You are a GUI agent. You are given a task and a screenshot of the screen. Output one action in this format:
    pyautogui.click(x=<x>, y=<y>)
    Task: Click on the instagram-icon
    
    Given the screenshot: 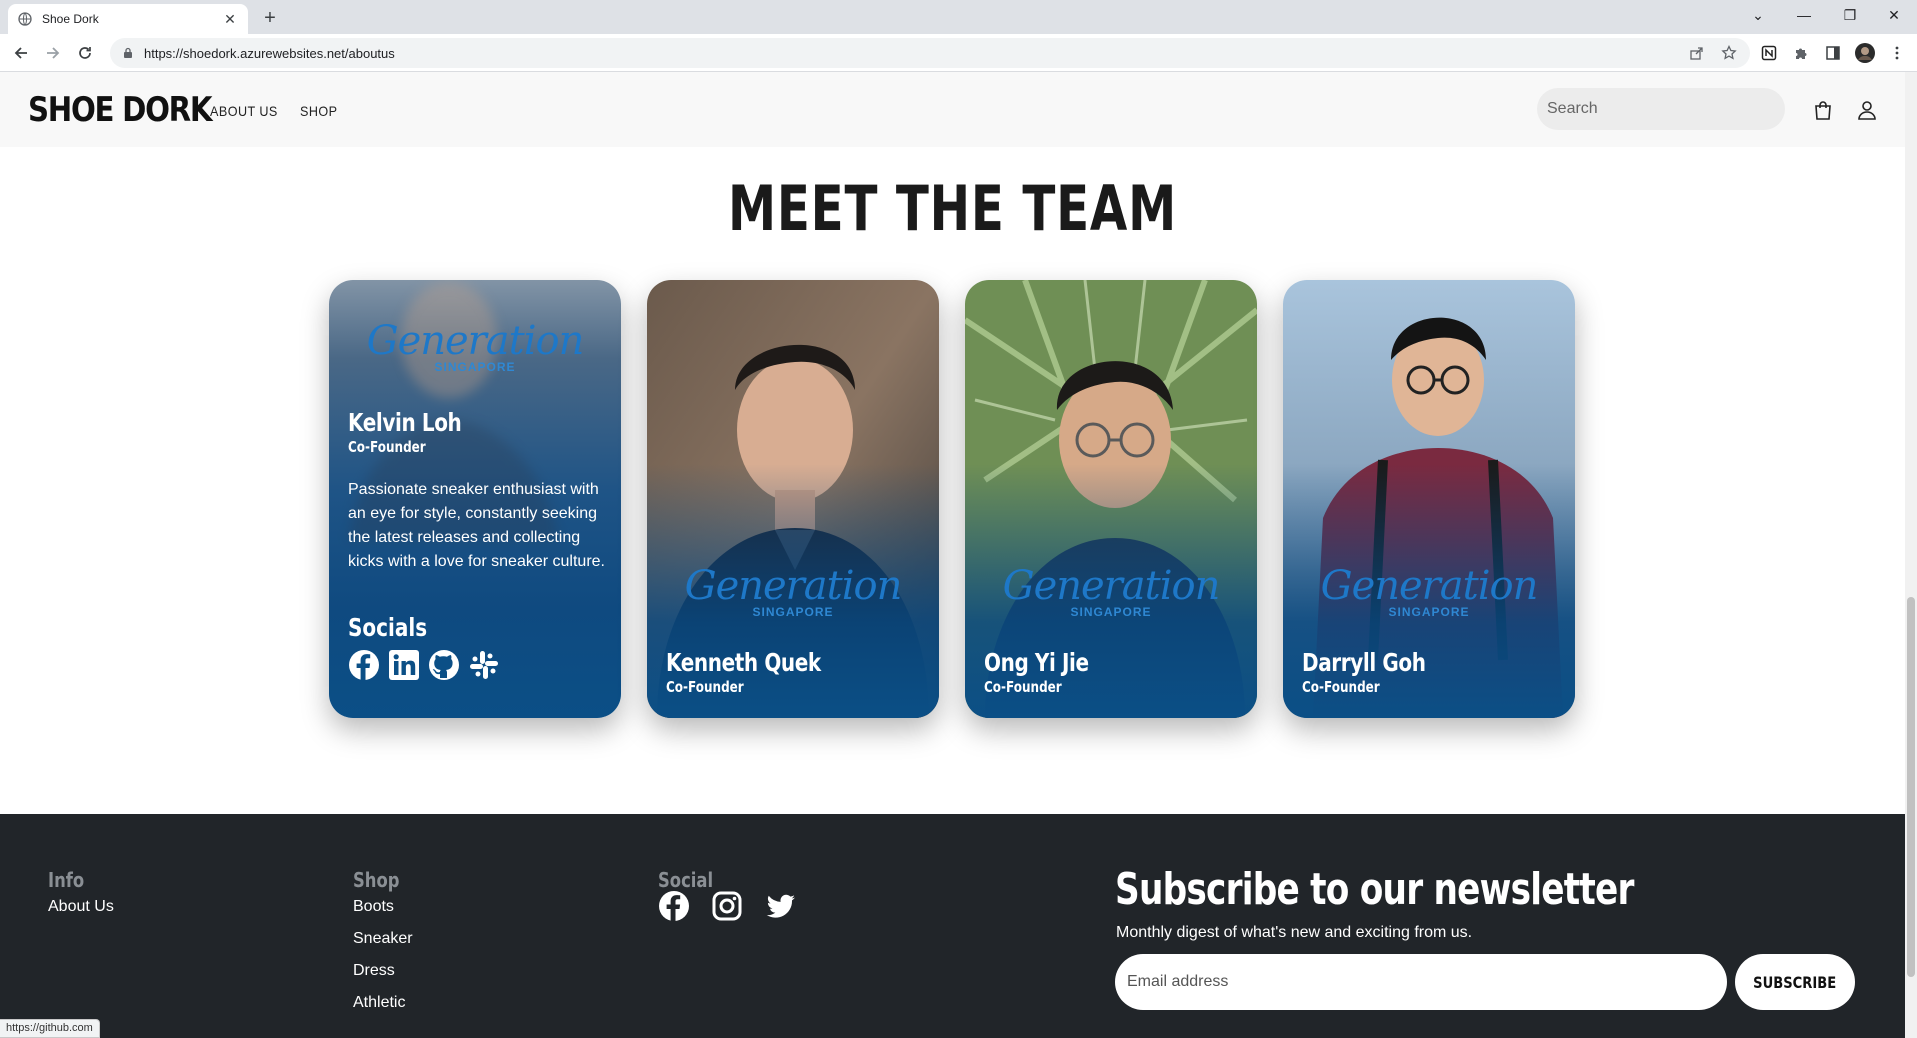 What is the action you would take?
    pyautogui.click(x=727, y=906)
    